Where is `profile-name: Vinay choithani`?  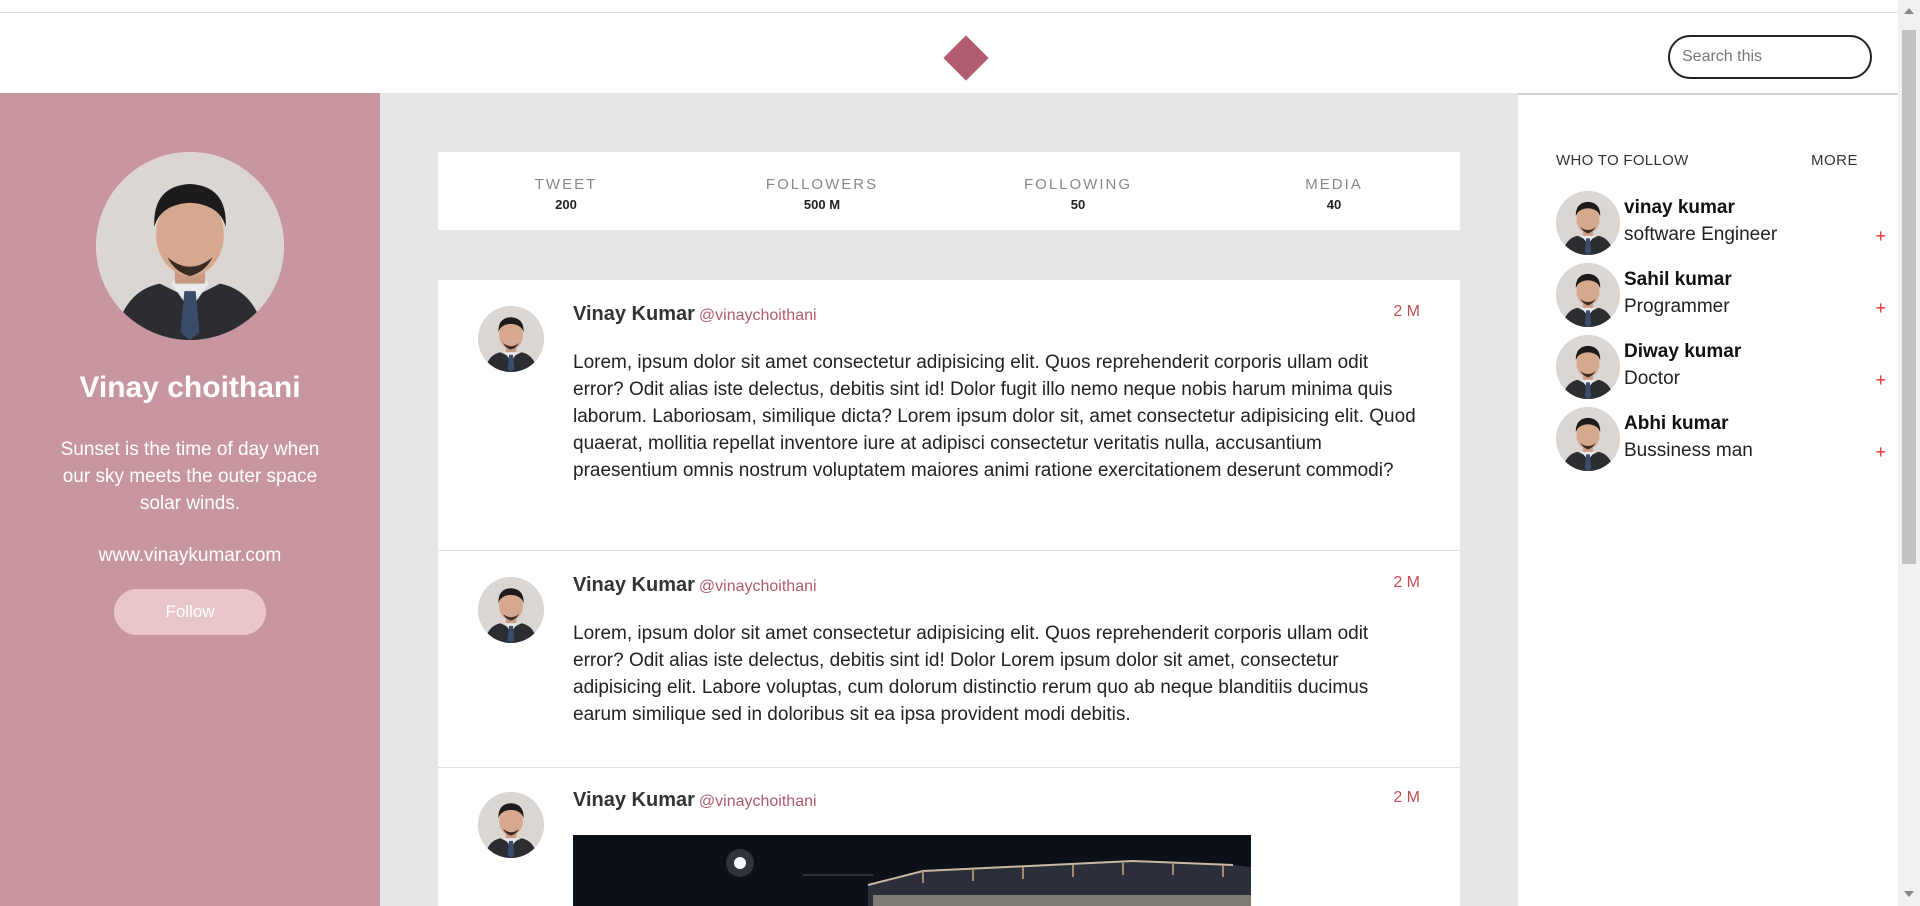 profile-name: Vinay choithani is located at coordinates (190, 387).